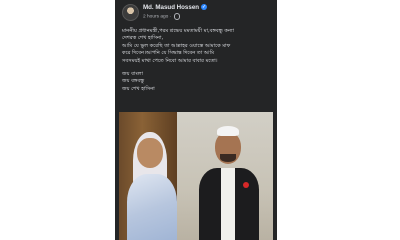 Image resolution: width=400 pixels, height=240 pixels. I want to click on post-line: দেশরত্ন শেখ হাসিনা,, so click(143, 38).